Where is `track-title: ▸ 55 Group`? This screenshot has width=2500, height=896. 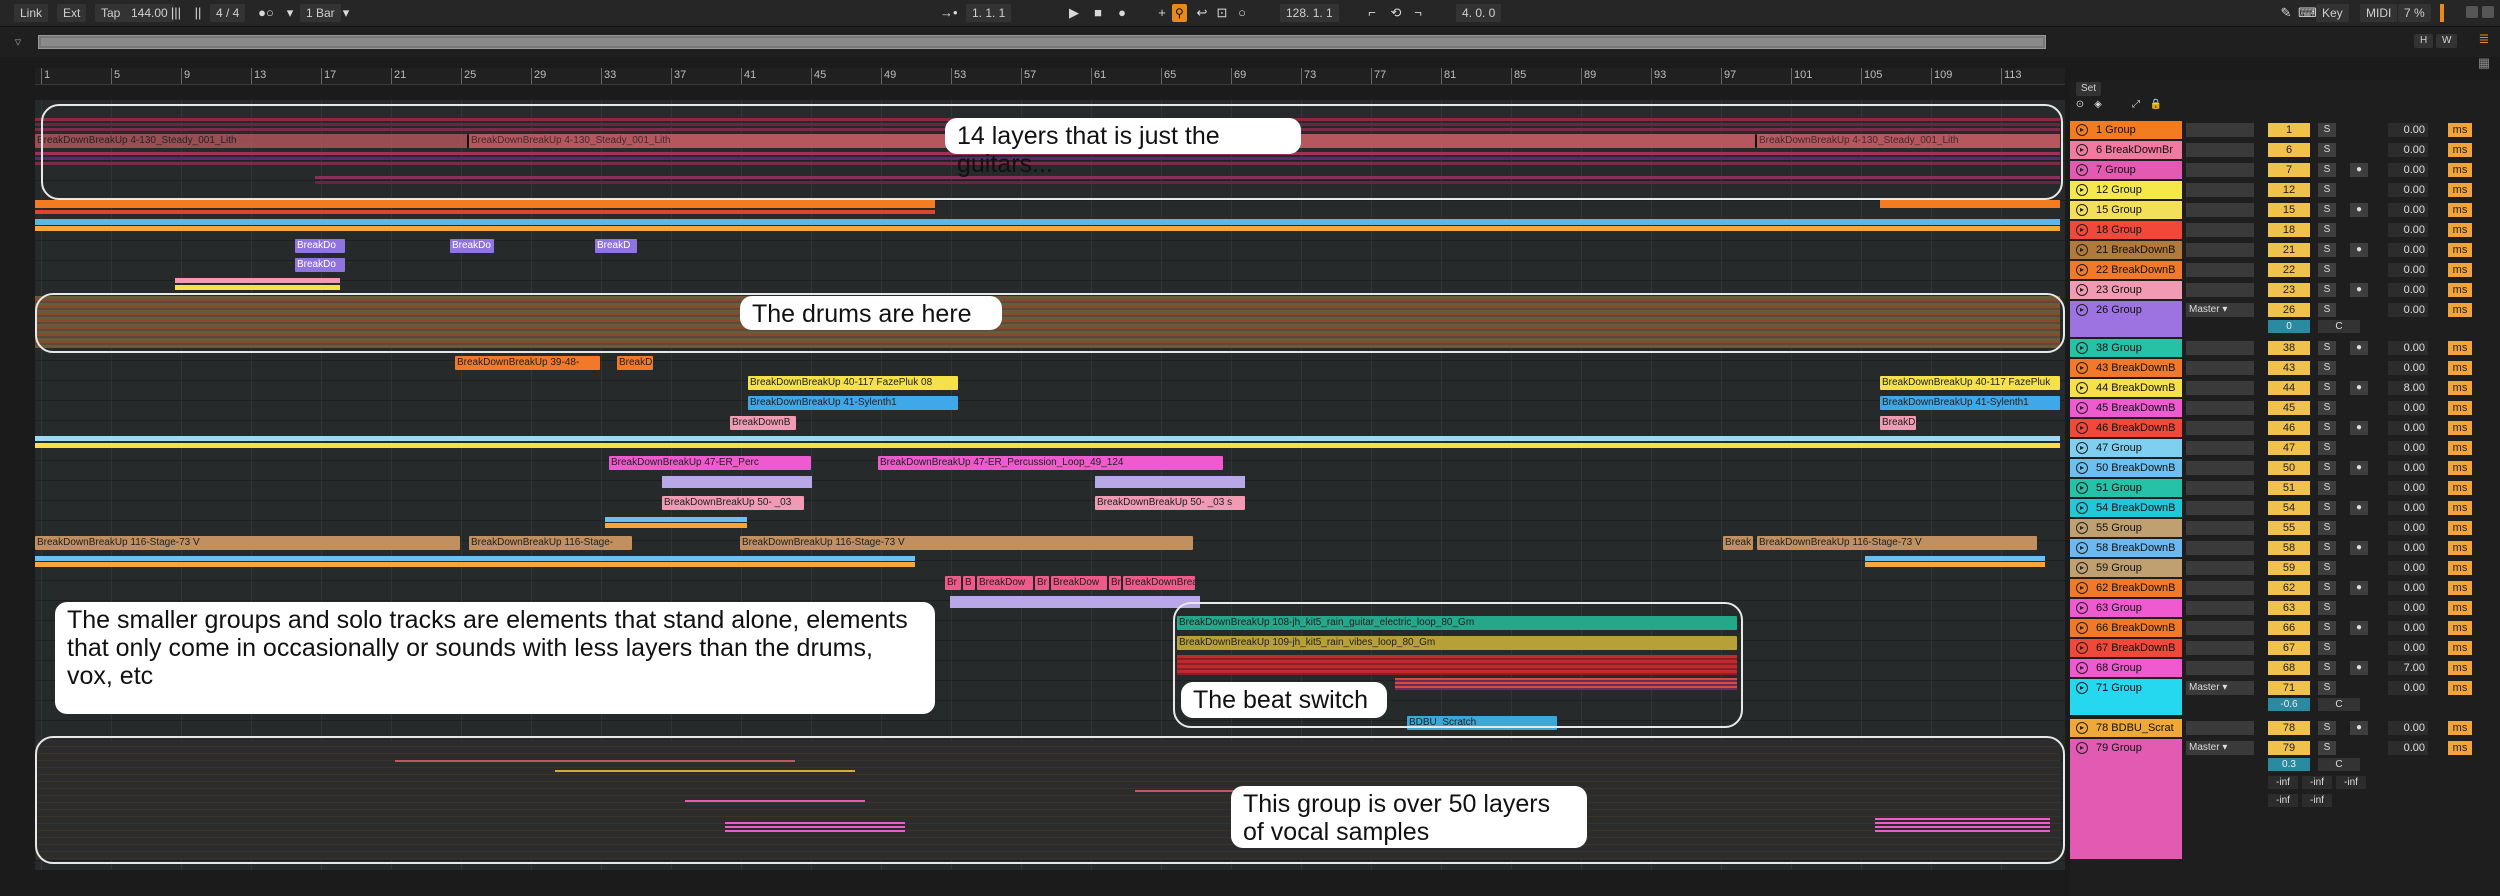
track-title: ▸ 55 Group is located at coordinates (2126, 528).